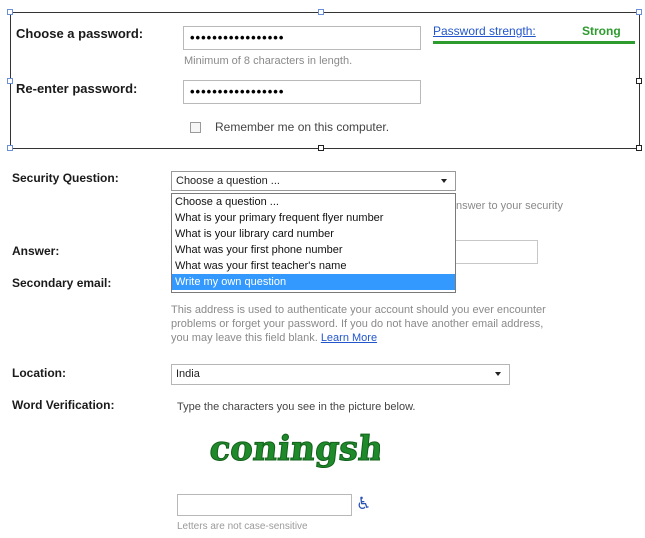 Image resolution: width=645 pixels, height=538 pixels. Describe the element at coordinates (244, 338) in the screenshot. I see `help-line-3: you may leave this field blank.` at that location.